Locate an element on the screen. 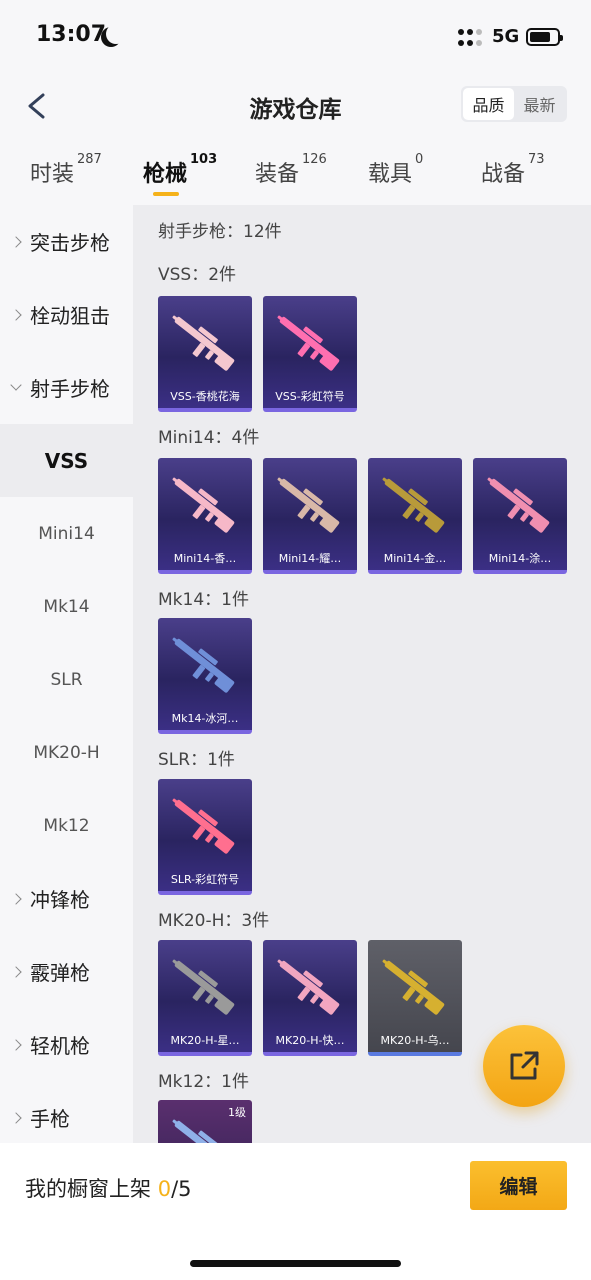  weapon-skin-label: VSS-香桃花海 is located at coordinates (205, 396).